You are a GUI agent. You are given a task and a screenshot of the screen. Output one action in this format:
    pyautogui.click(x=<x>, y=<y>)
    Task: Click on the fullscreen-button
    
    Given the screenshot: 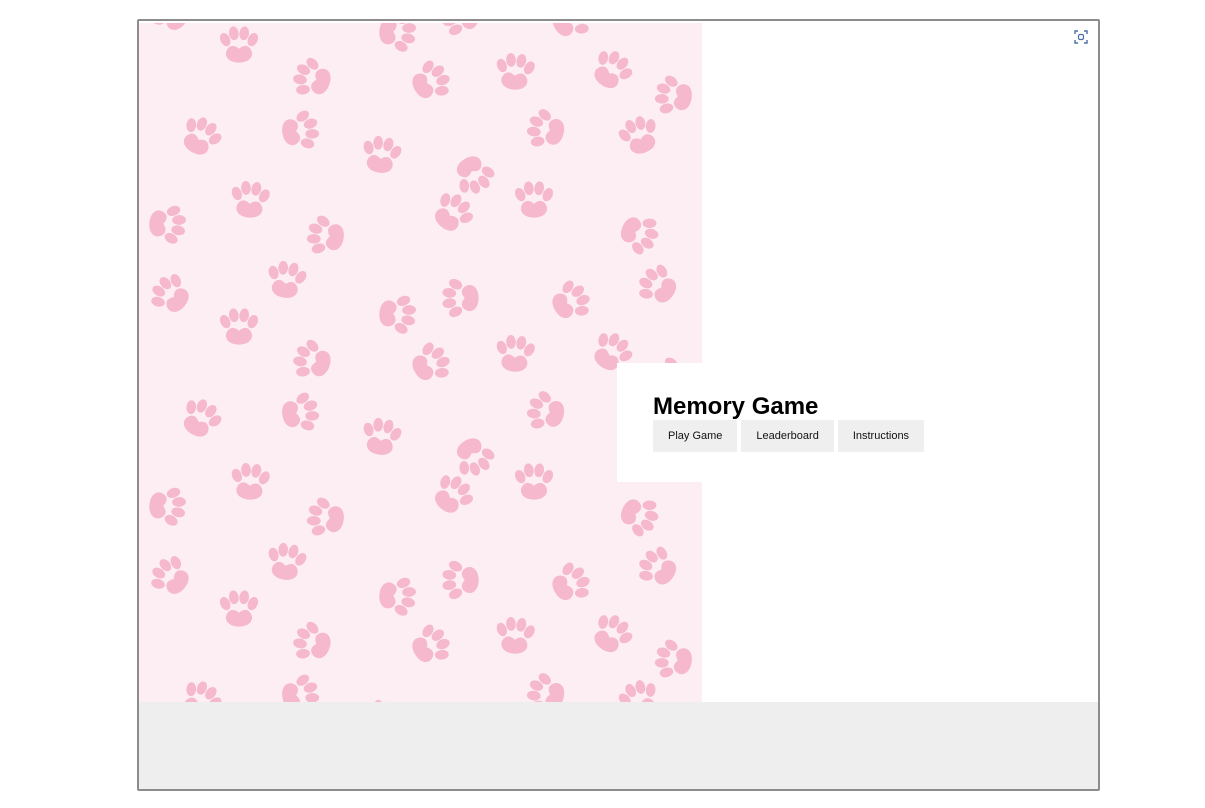 What is the action you would take?
    pyautogui.click(x=1081, y=37)
    